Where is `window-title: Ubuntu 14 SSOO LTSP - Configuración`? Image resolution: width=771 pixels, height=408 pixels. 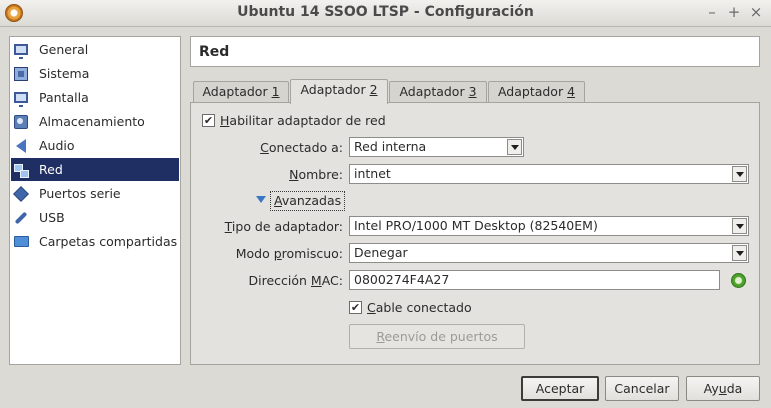 window-title: Ubuntu 14 SSOO LTSP - Configuración is located at coordinates (385, 12).